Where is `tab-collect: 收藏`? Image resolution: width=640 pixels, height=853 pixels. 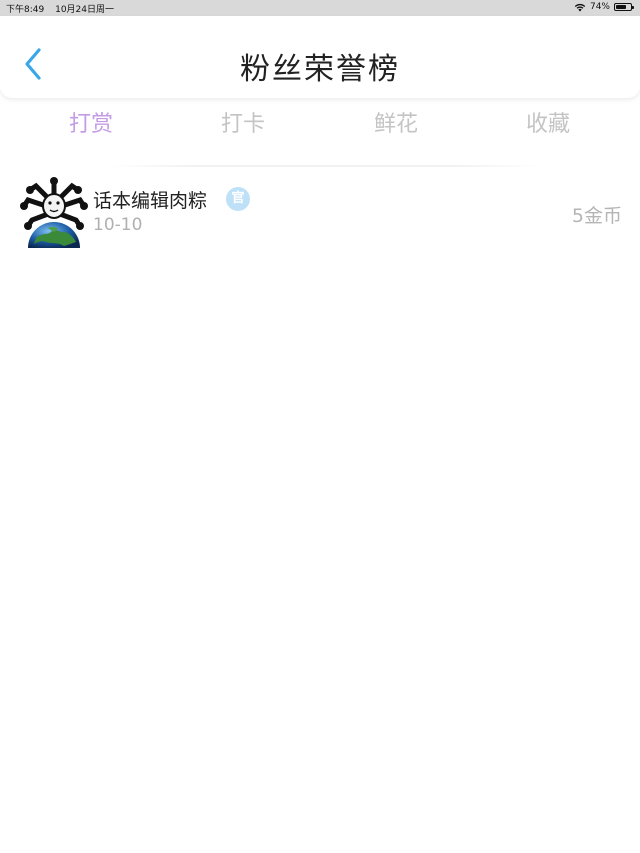
tab-collect: 收藏 is located at coordinates (548, 122).